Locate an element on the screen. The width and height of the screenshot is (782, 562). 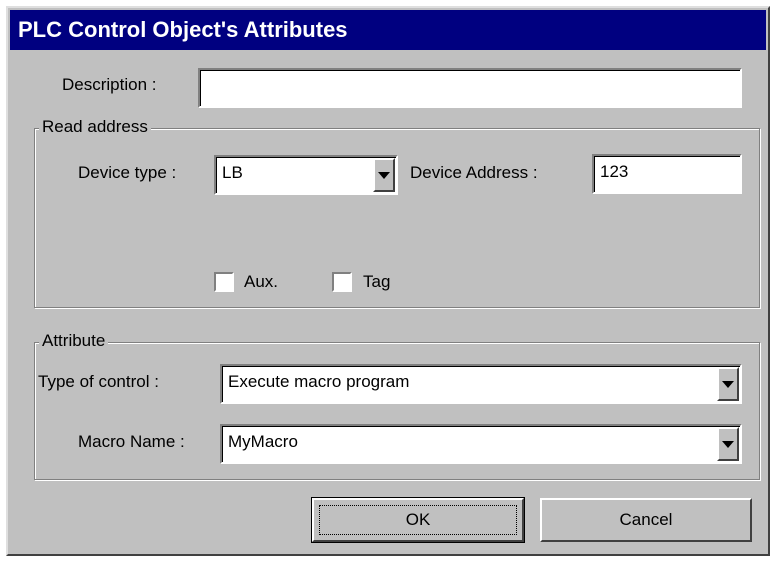
cancel-button-label: Cancel is located at coordinates (646, 519).